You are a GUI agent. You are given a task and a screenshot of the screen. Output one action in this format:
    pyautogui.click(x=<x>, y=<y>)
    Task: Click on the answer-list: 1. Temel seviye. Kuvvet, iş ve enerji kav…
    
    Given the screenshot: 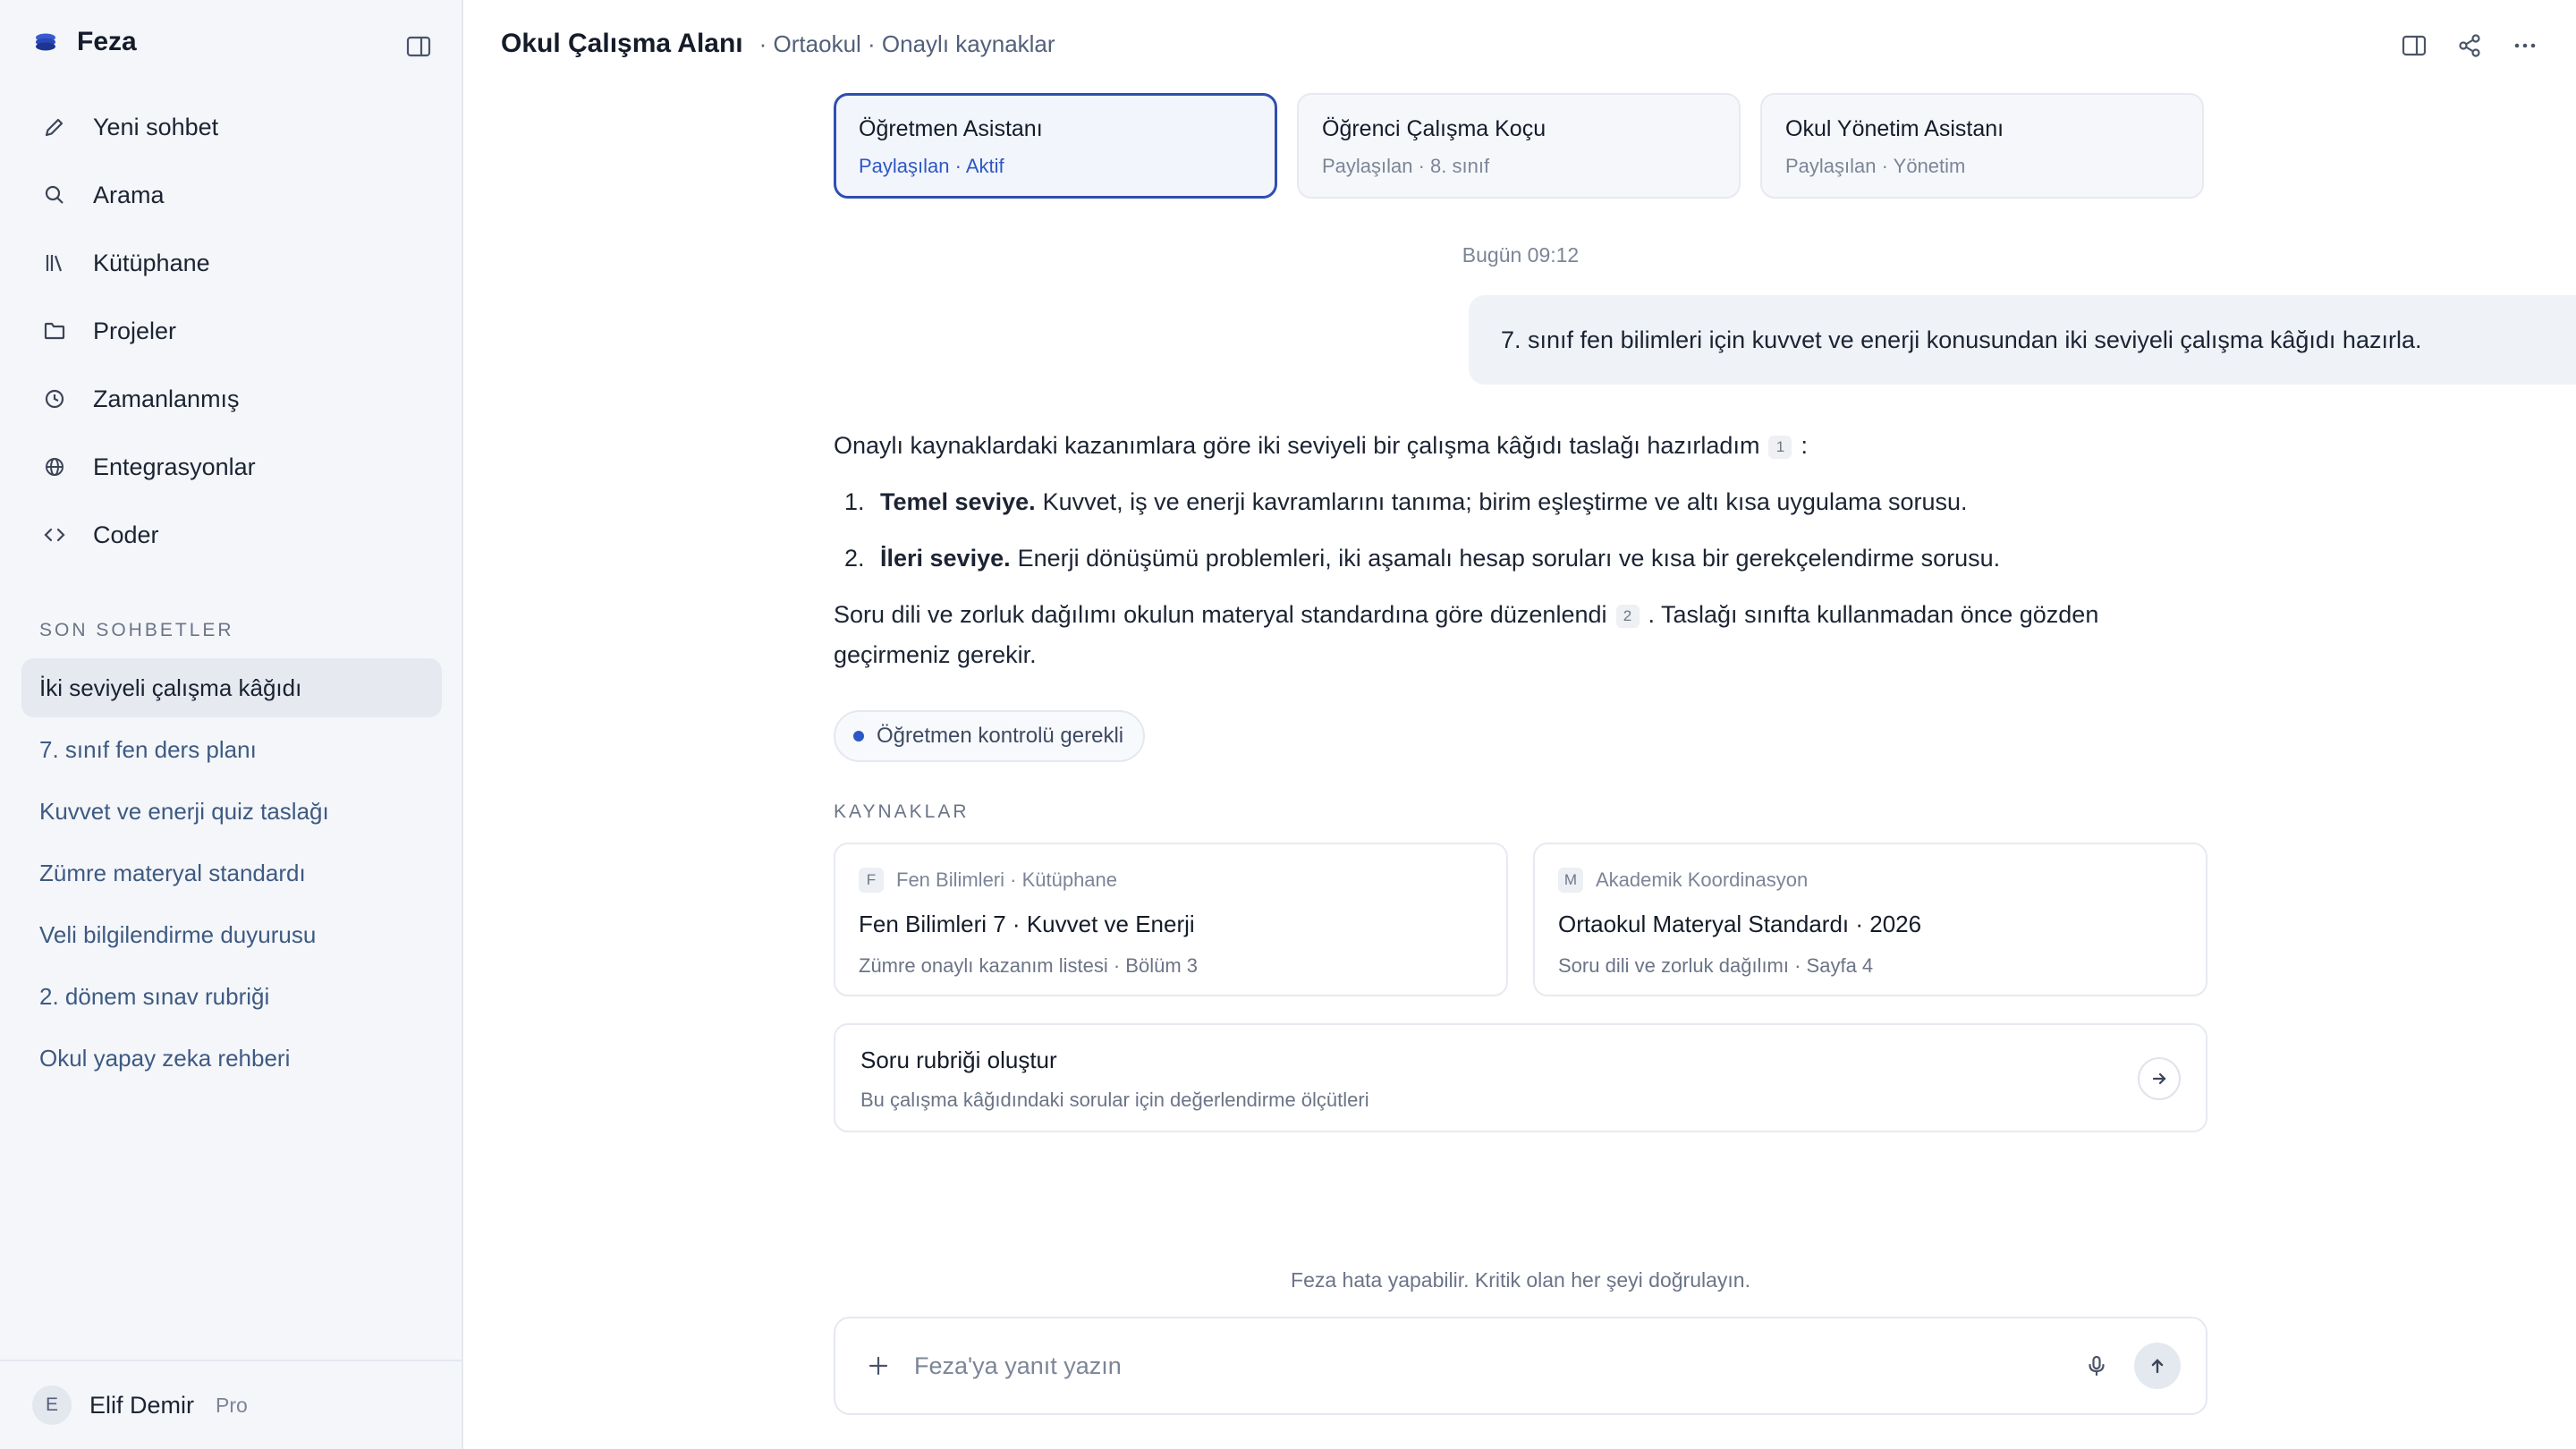 What is the action you would take?
    pyautogui.click(x=1527, y=530)
    